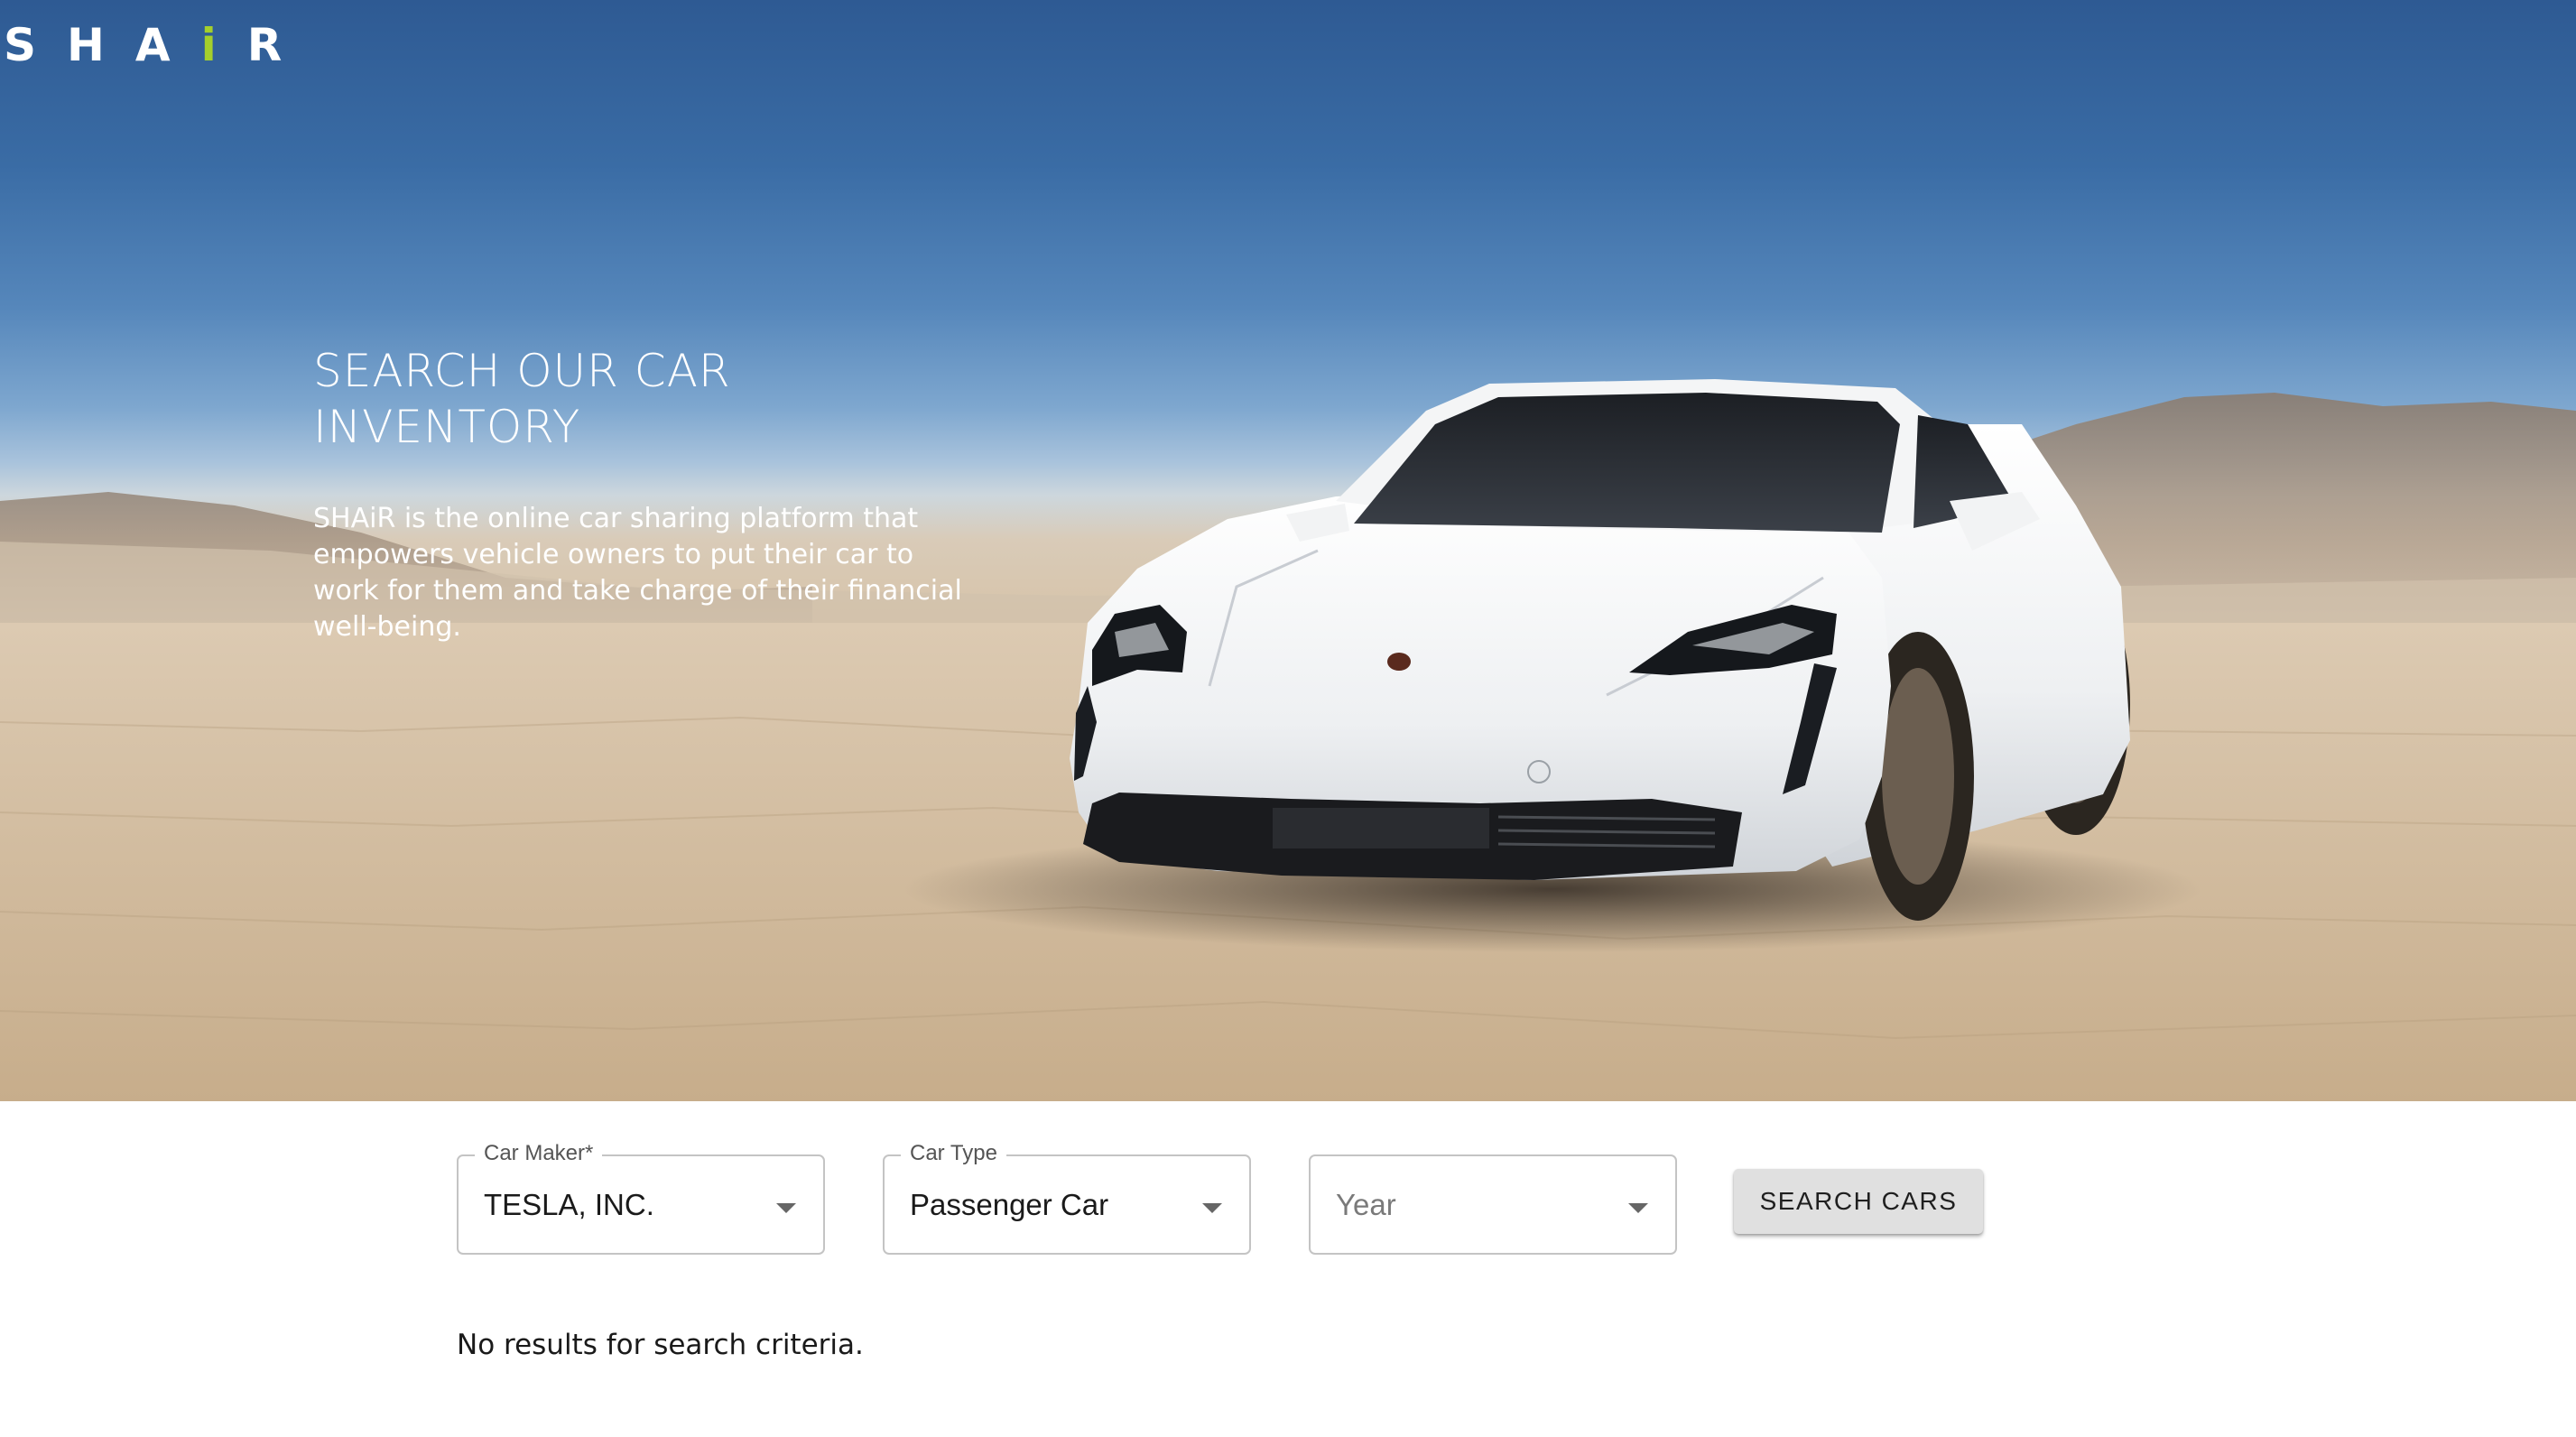 Image resolution: width=2576 pixels, height=1437 pixels. What do you see at coordinates (954, 1153) in the screenshot?
I see `car-type-label: Car Type` at bounding box center [954, 1153].